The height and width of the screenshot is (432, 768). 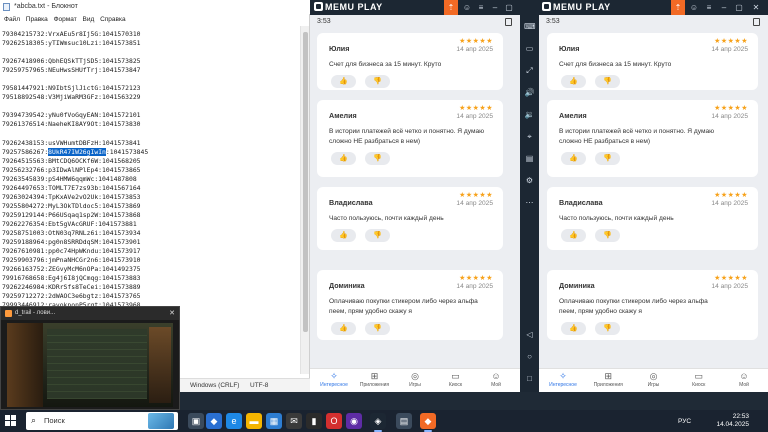 What do you see at coordinates (12, 19) in the screenshot?
I see `menu-file: Файл` at bounding box center [12, 19].